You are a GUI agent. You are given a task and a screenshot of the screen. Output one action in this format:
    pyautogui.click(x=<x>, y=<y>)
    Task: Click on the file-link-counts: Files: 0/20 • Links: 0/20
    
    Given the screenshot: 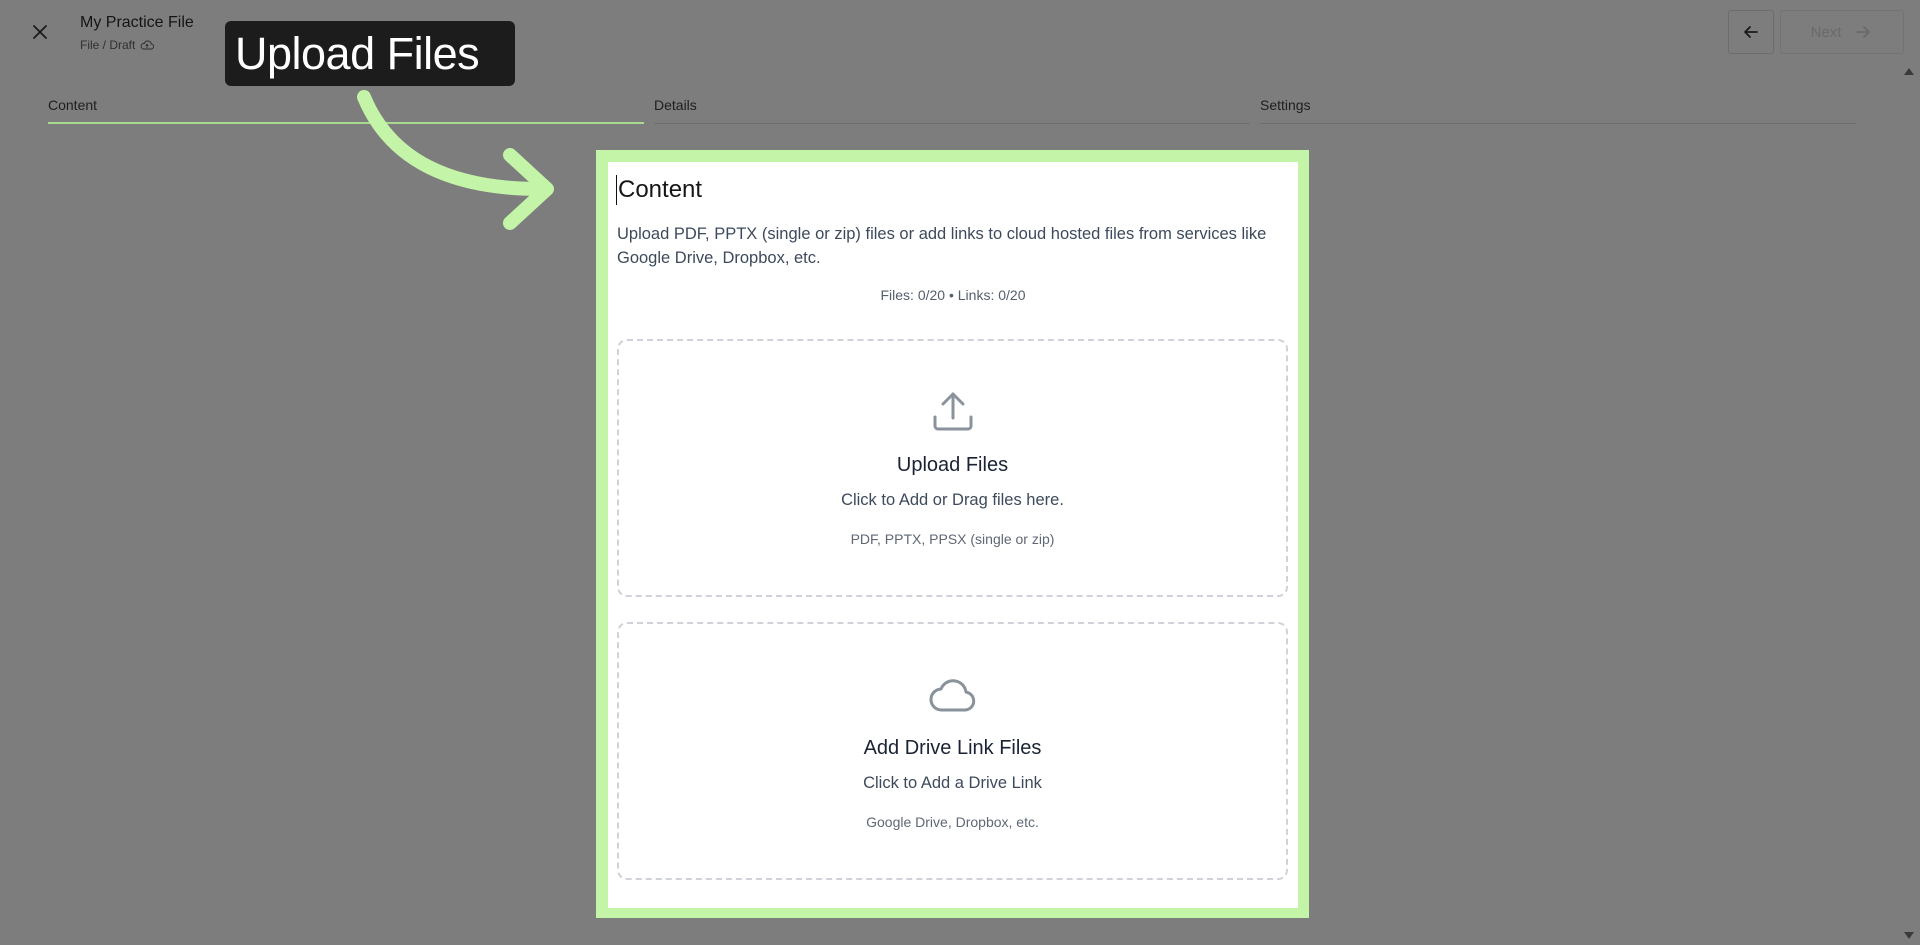 What is the action you would take?
    pyautogui.click(x=953, y=295)
    